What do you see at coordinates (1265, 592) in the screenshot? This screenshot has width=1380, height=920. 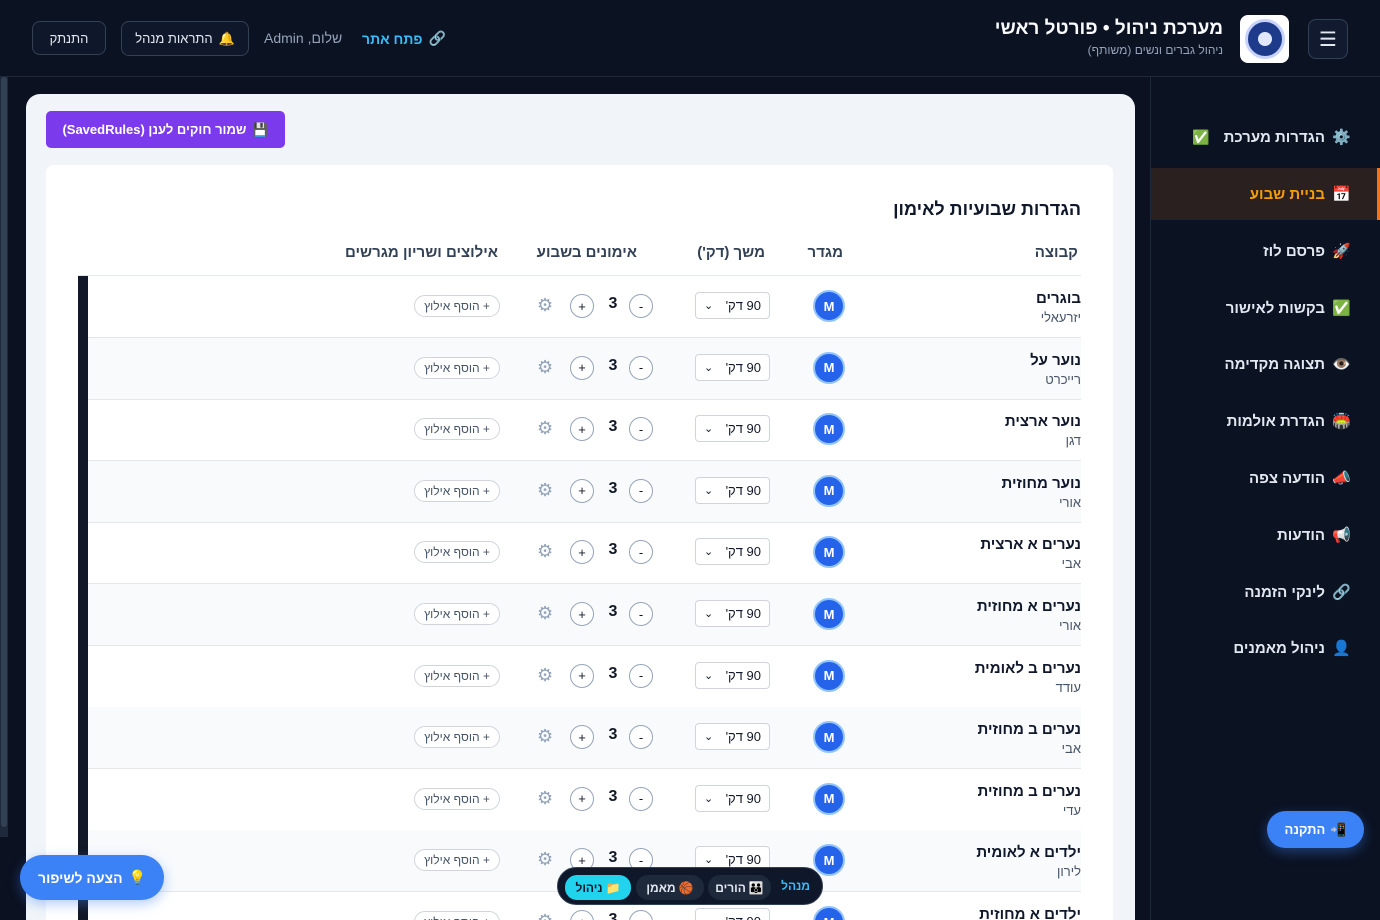 I see `sidebar-item-invite-links: 🔗 לינקי הזמנה` at bounding box center [1265, 592].